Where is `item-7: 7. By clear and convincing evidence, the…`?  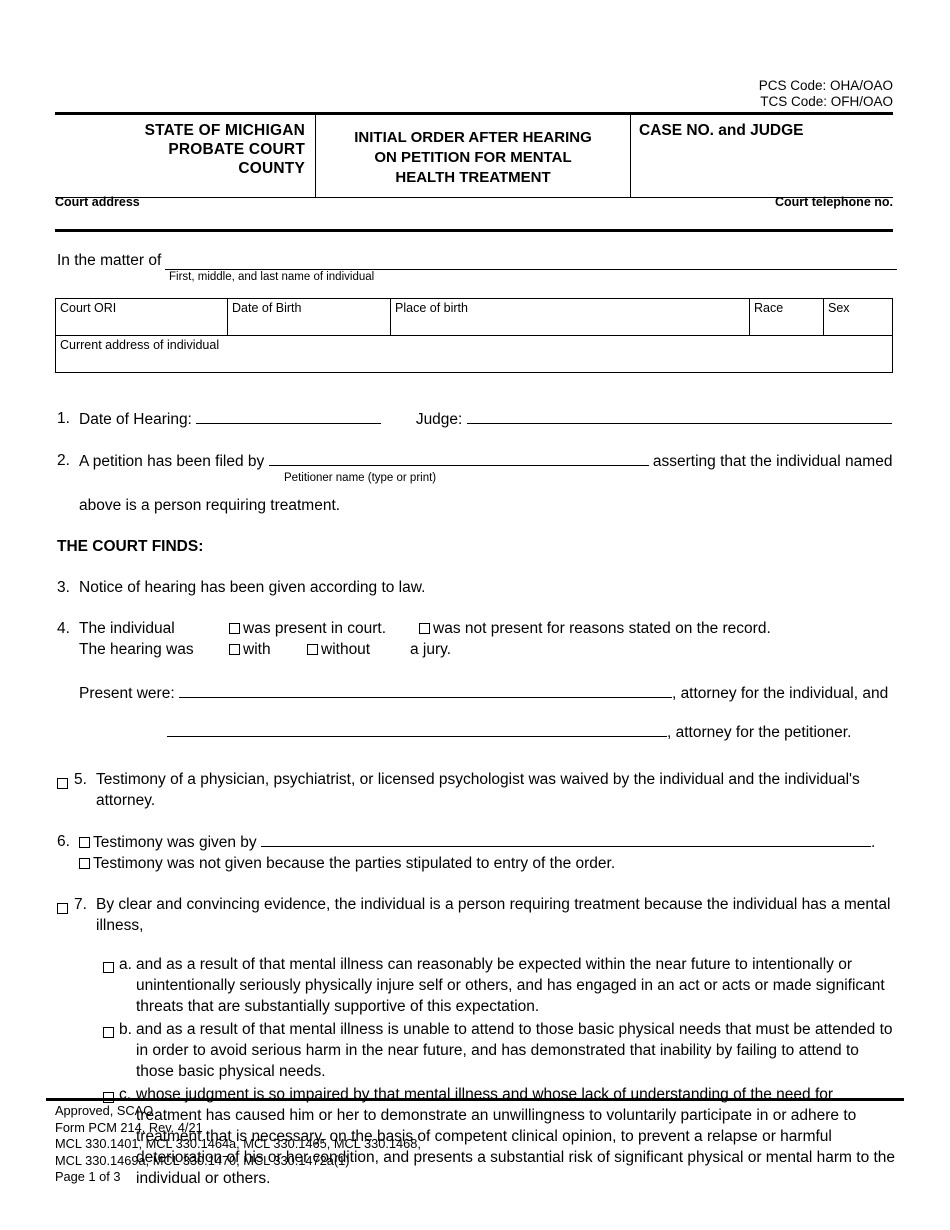 item-7: 7. By clear and convincing evidence, the… is located at coordinates (477, 915).